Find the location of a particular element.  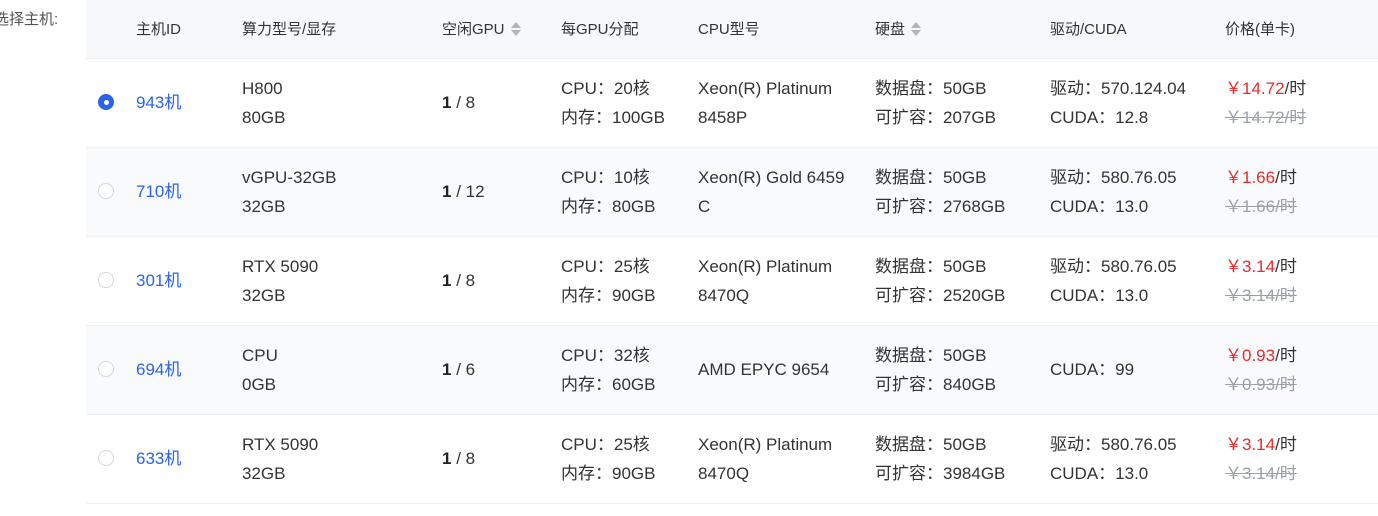

per-gpu-cell: CPU：25核 内存：90GB is located at coordinates (608, 459).